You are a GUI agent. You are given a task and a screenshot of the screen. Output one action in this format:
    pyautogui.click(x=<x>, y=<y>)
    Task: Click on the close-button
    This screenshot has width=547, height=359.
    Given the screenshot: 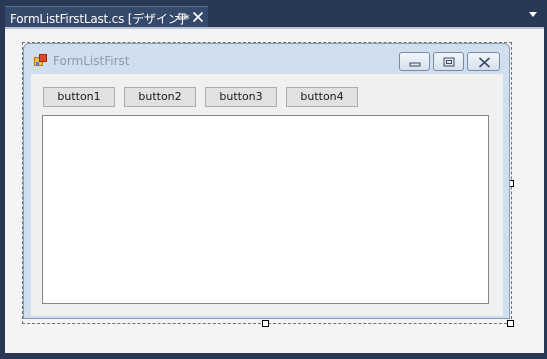 What is the action you would take?
    pyautogui.click(x=483, y=61)
    